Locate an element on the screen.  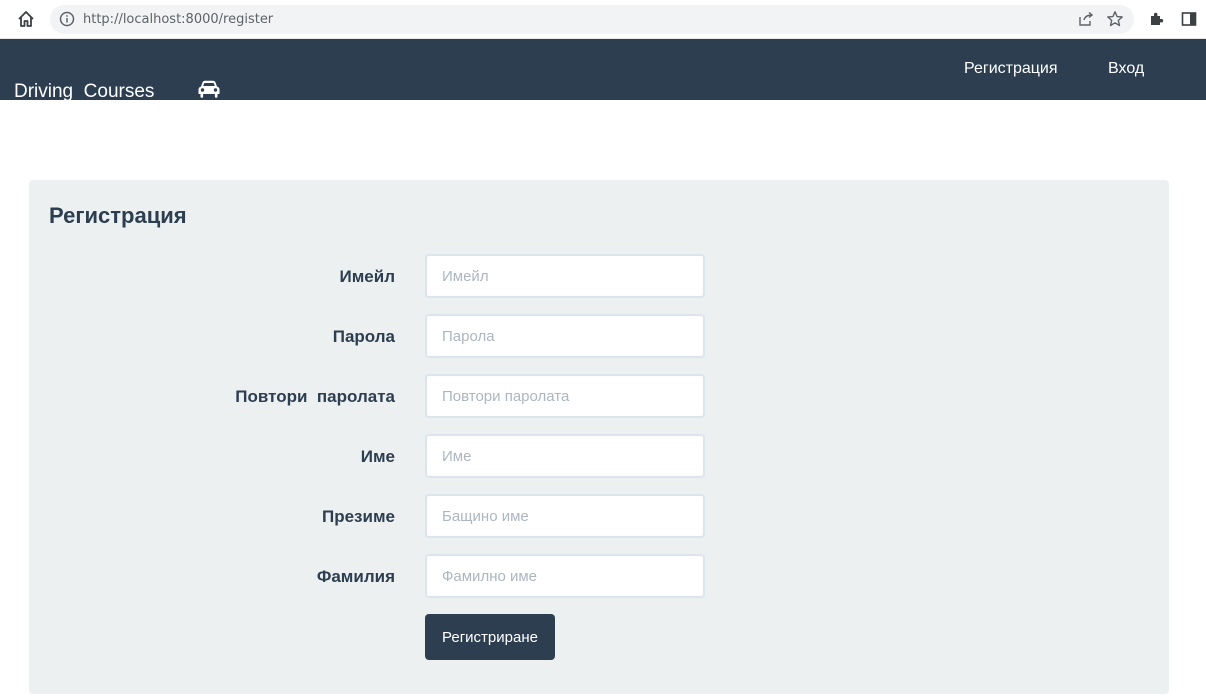
email-row: Имейл is located at coordinates (599, 276).